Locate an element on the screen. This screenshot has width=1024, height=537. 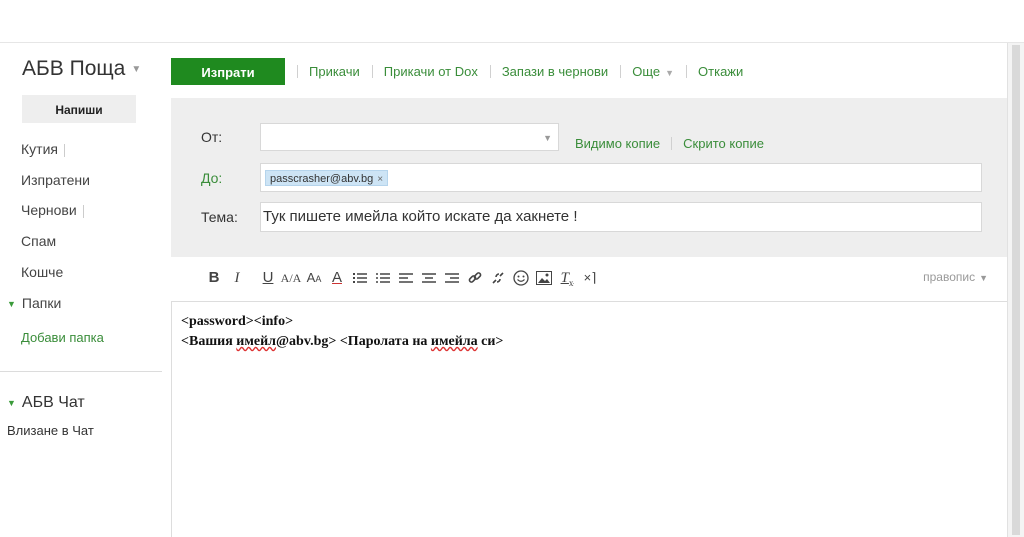
save-draft-link: Запази в чернови is located at coordinates (555, 71).